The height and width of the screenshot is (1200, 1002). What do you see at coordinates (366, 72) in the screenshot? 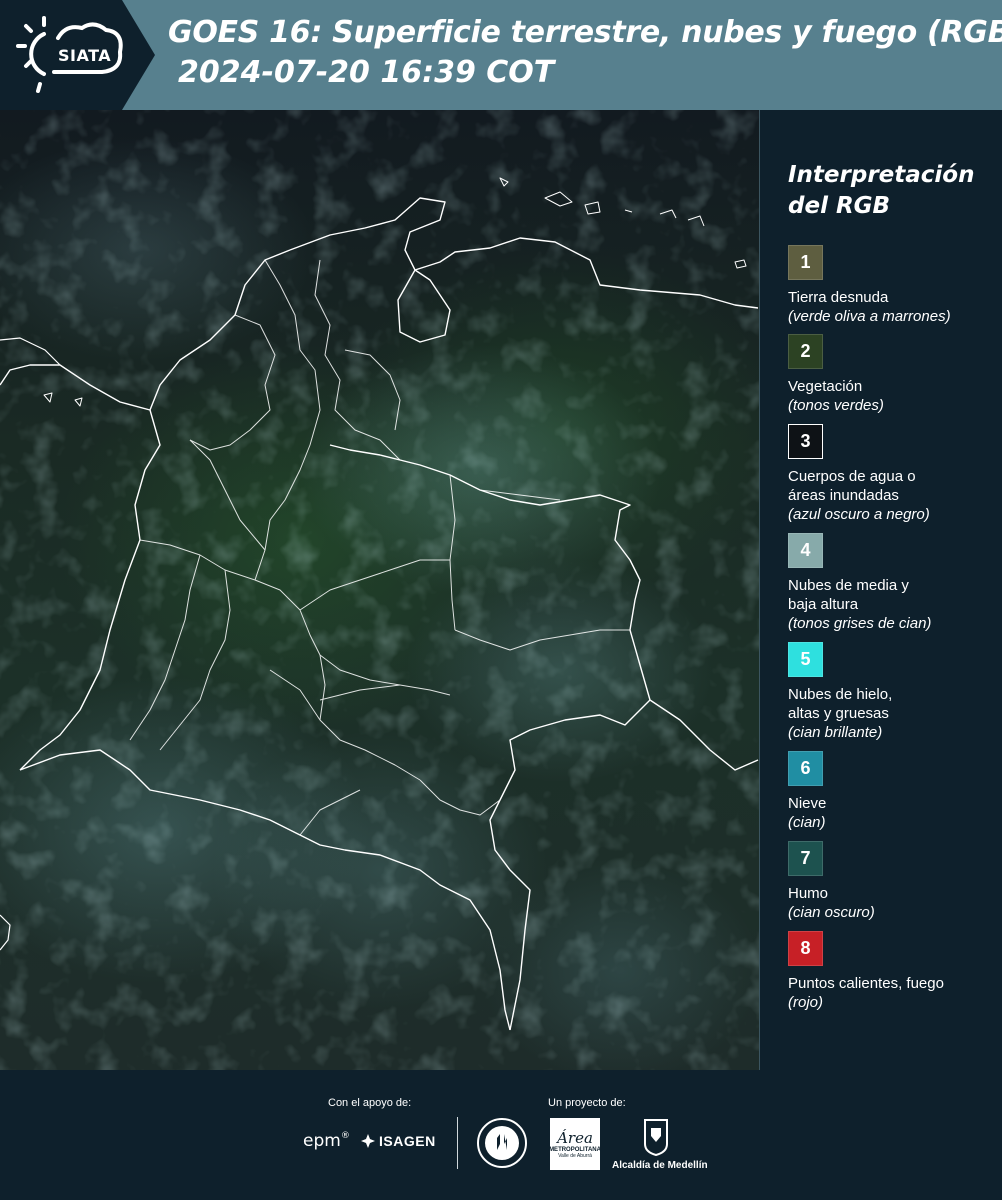
I see `page-datetime: 2024-07-20 16:39 COT` at bounding box center [366, 72].